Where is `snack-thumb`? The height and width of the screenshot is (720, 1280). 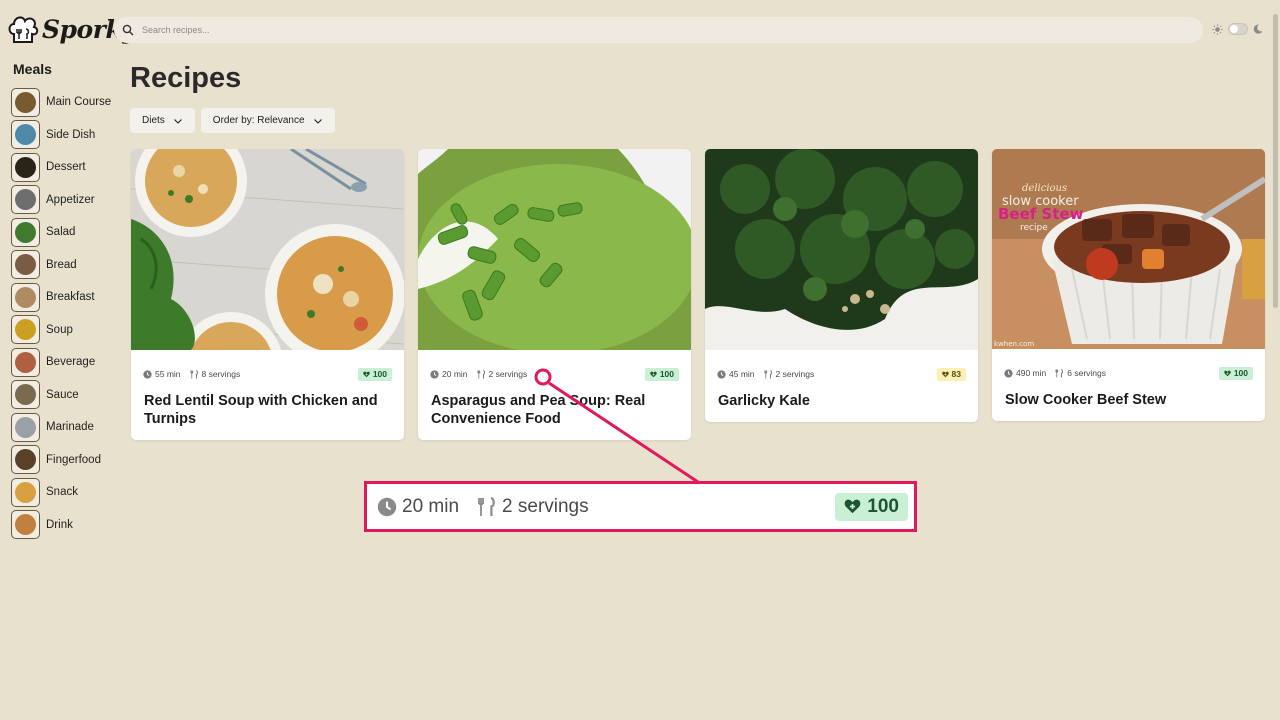 snack-thumb is located at coordinates (25, 492).